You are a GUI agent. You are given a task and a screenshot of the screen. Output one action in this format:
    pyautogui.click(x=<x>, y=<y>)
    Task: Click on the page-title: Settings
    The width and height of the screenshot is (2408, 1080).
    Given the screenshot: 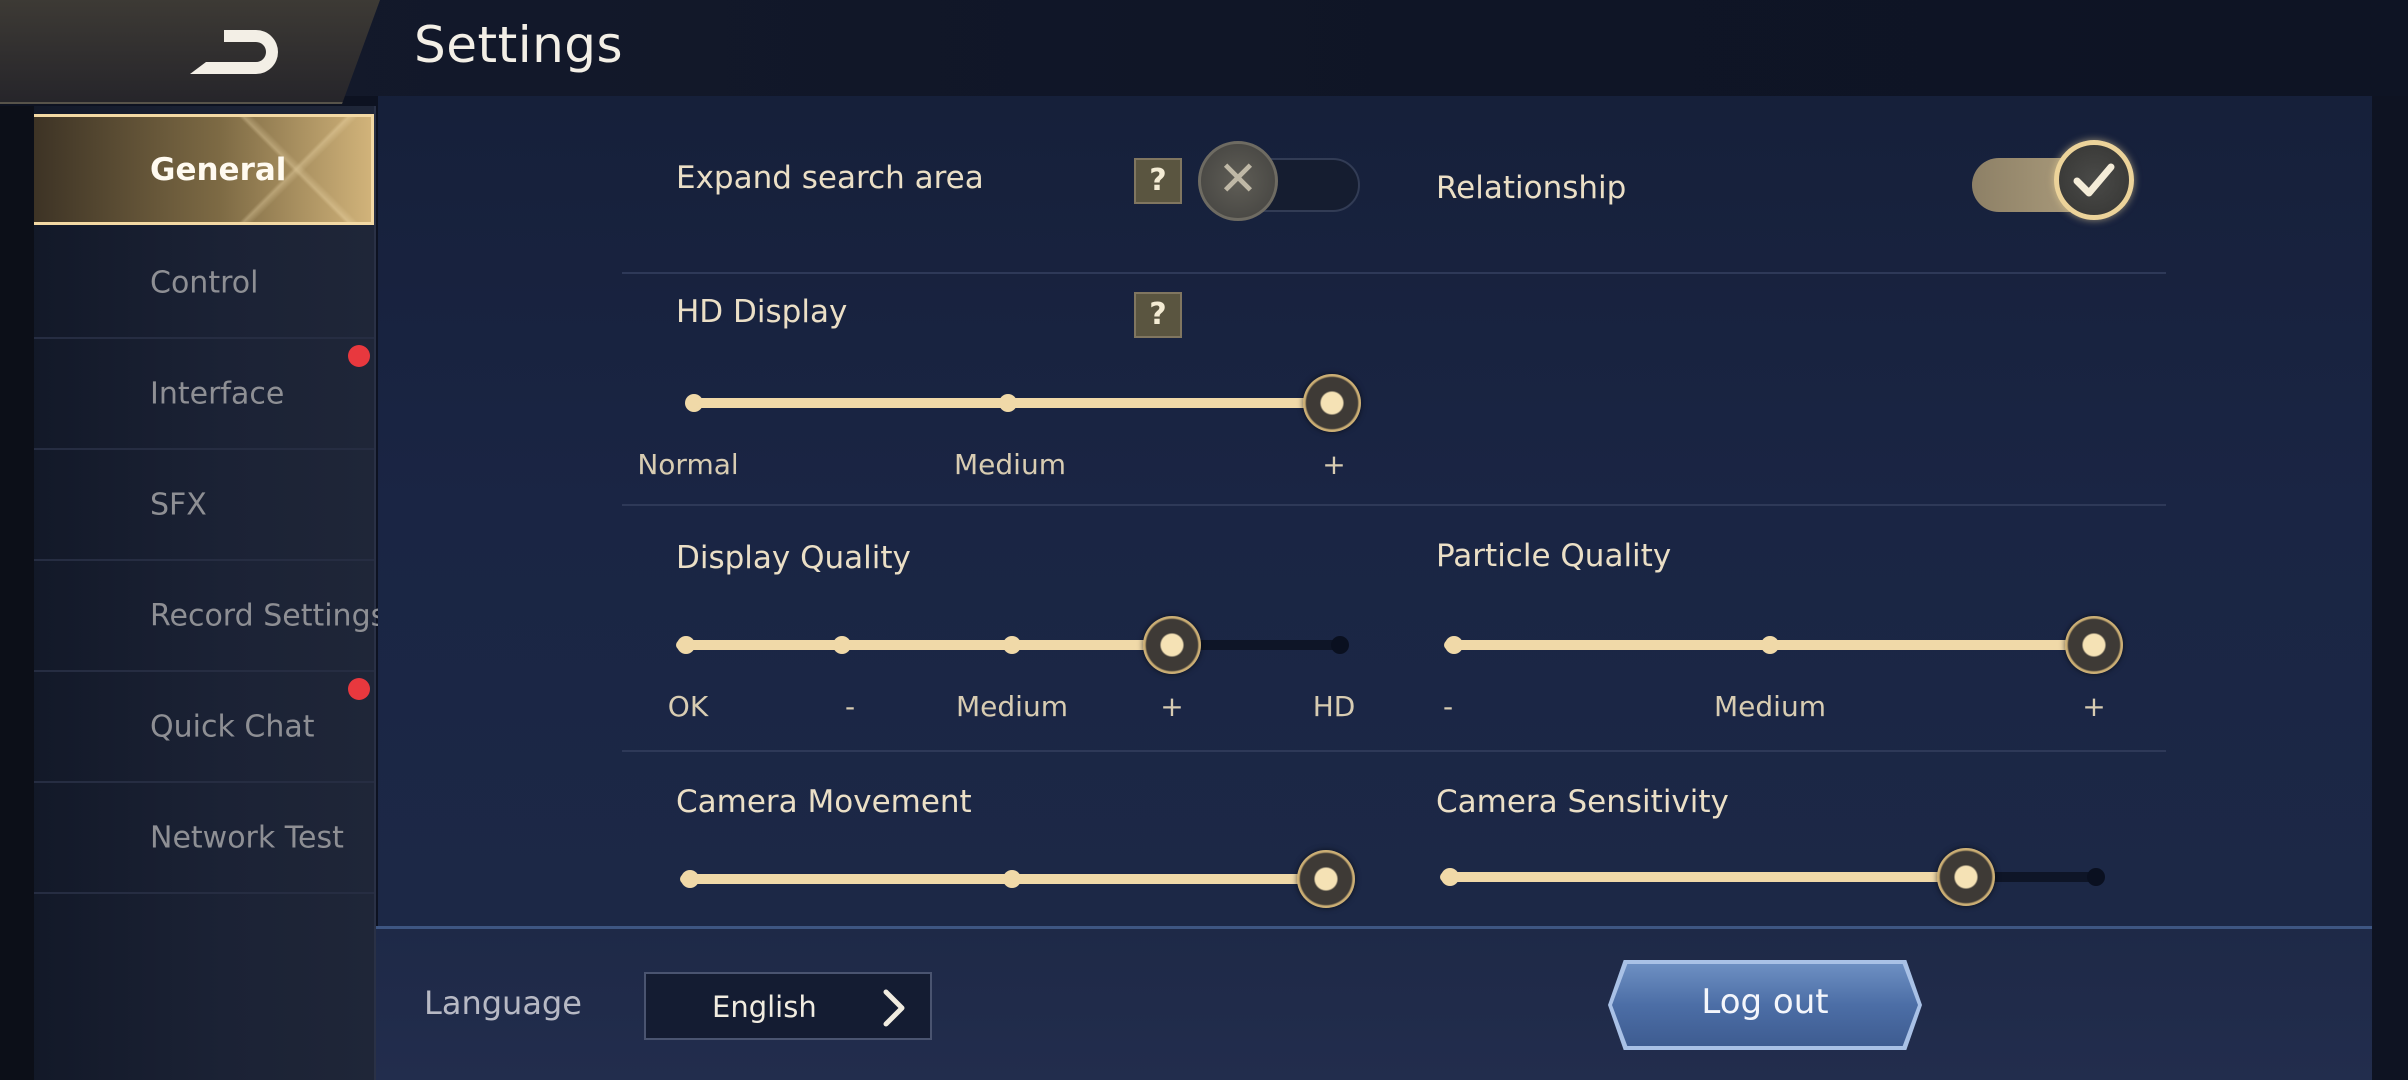 What is the action you would take?
    pyautogui.click(x=519, y=45)
    